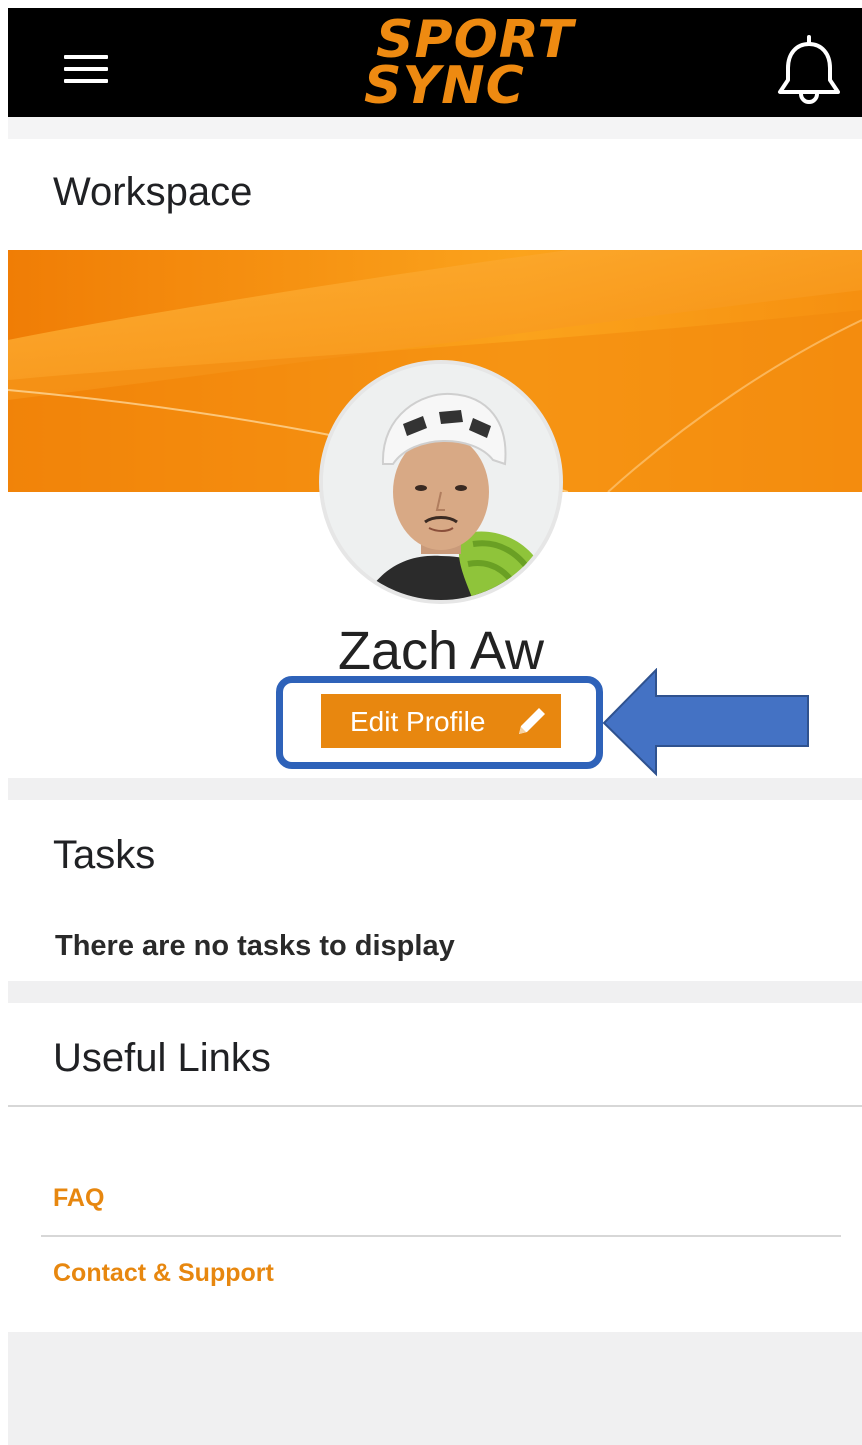  I want to click on contact-support-link: Contact & Support, so click(163, 1273).